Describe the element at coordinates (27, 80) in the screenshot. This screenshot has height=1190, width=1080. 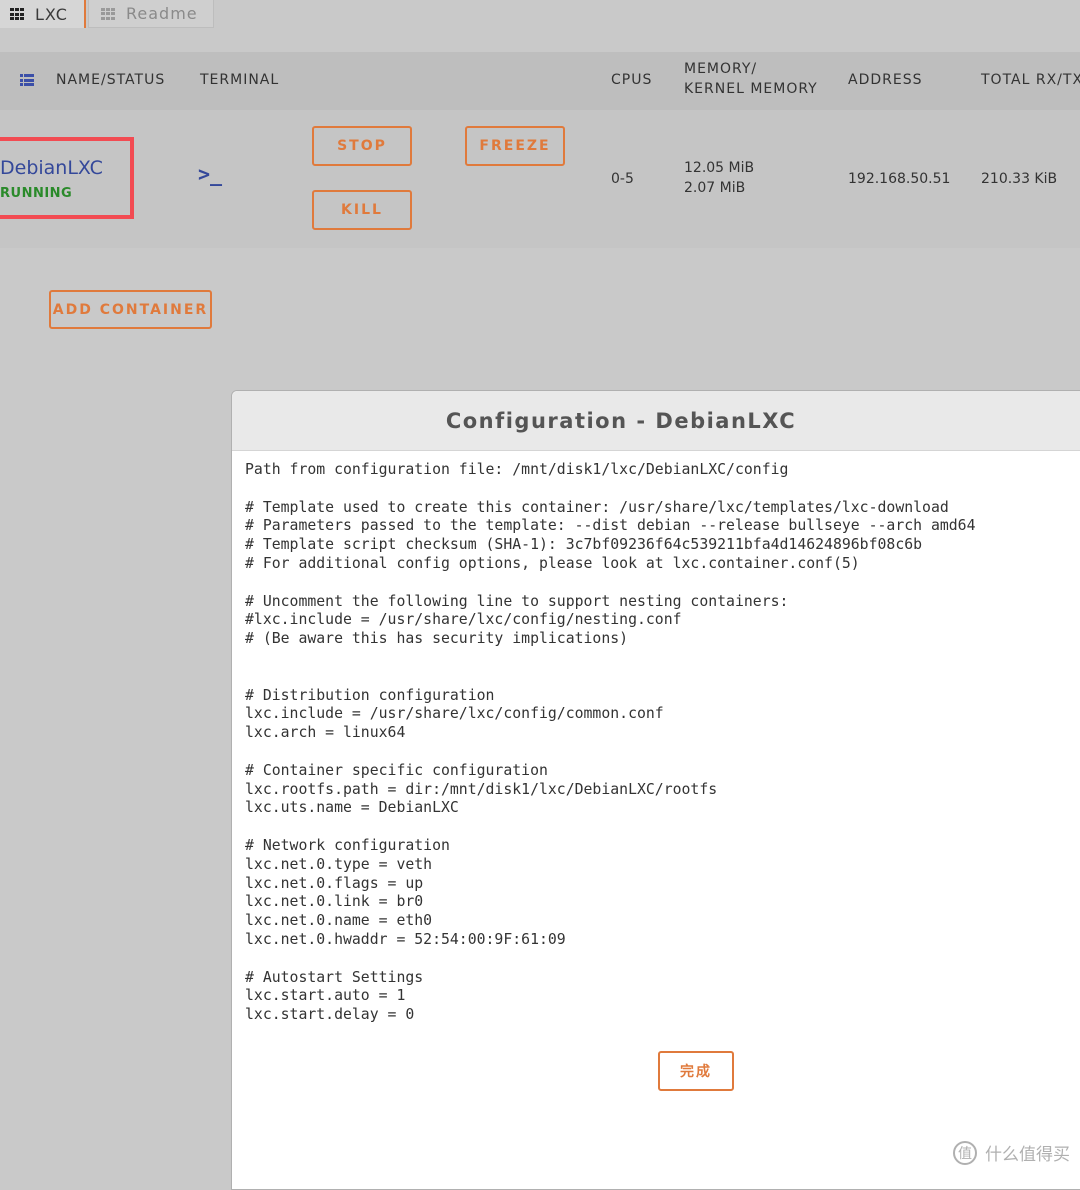
I see `list-icon` at that location.